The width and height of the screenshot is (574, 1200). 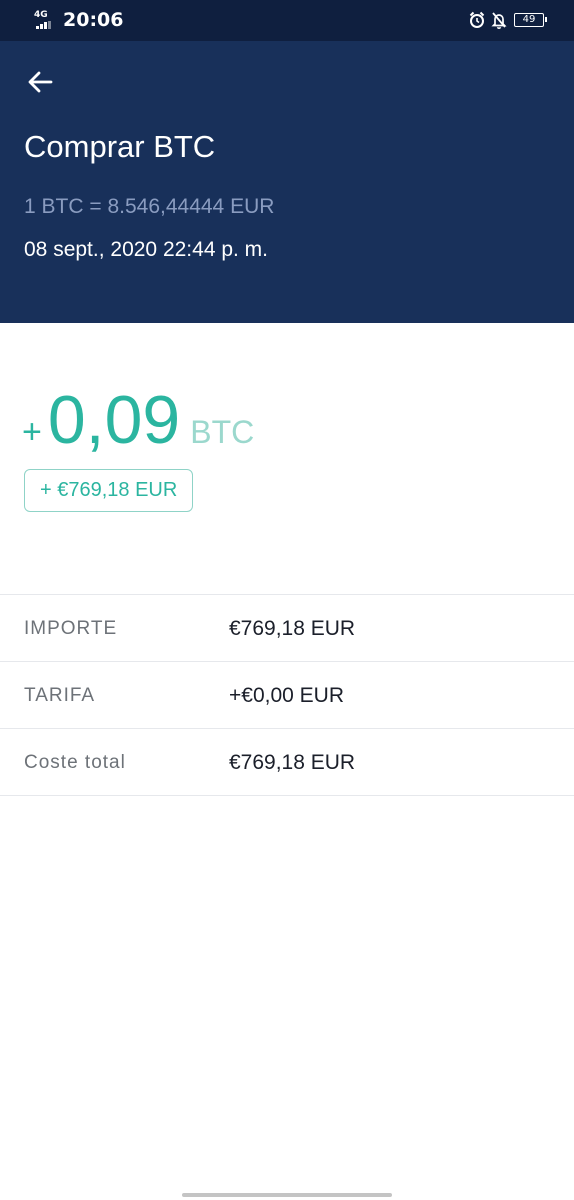 I want to click on crypto-amount: +0,09 BTC, so click(x=138, y=420).